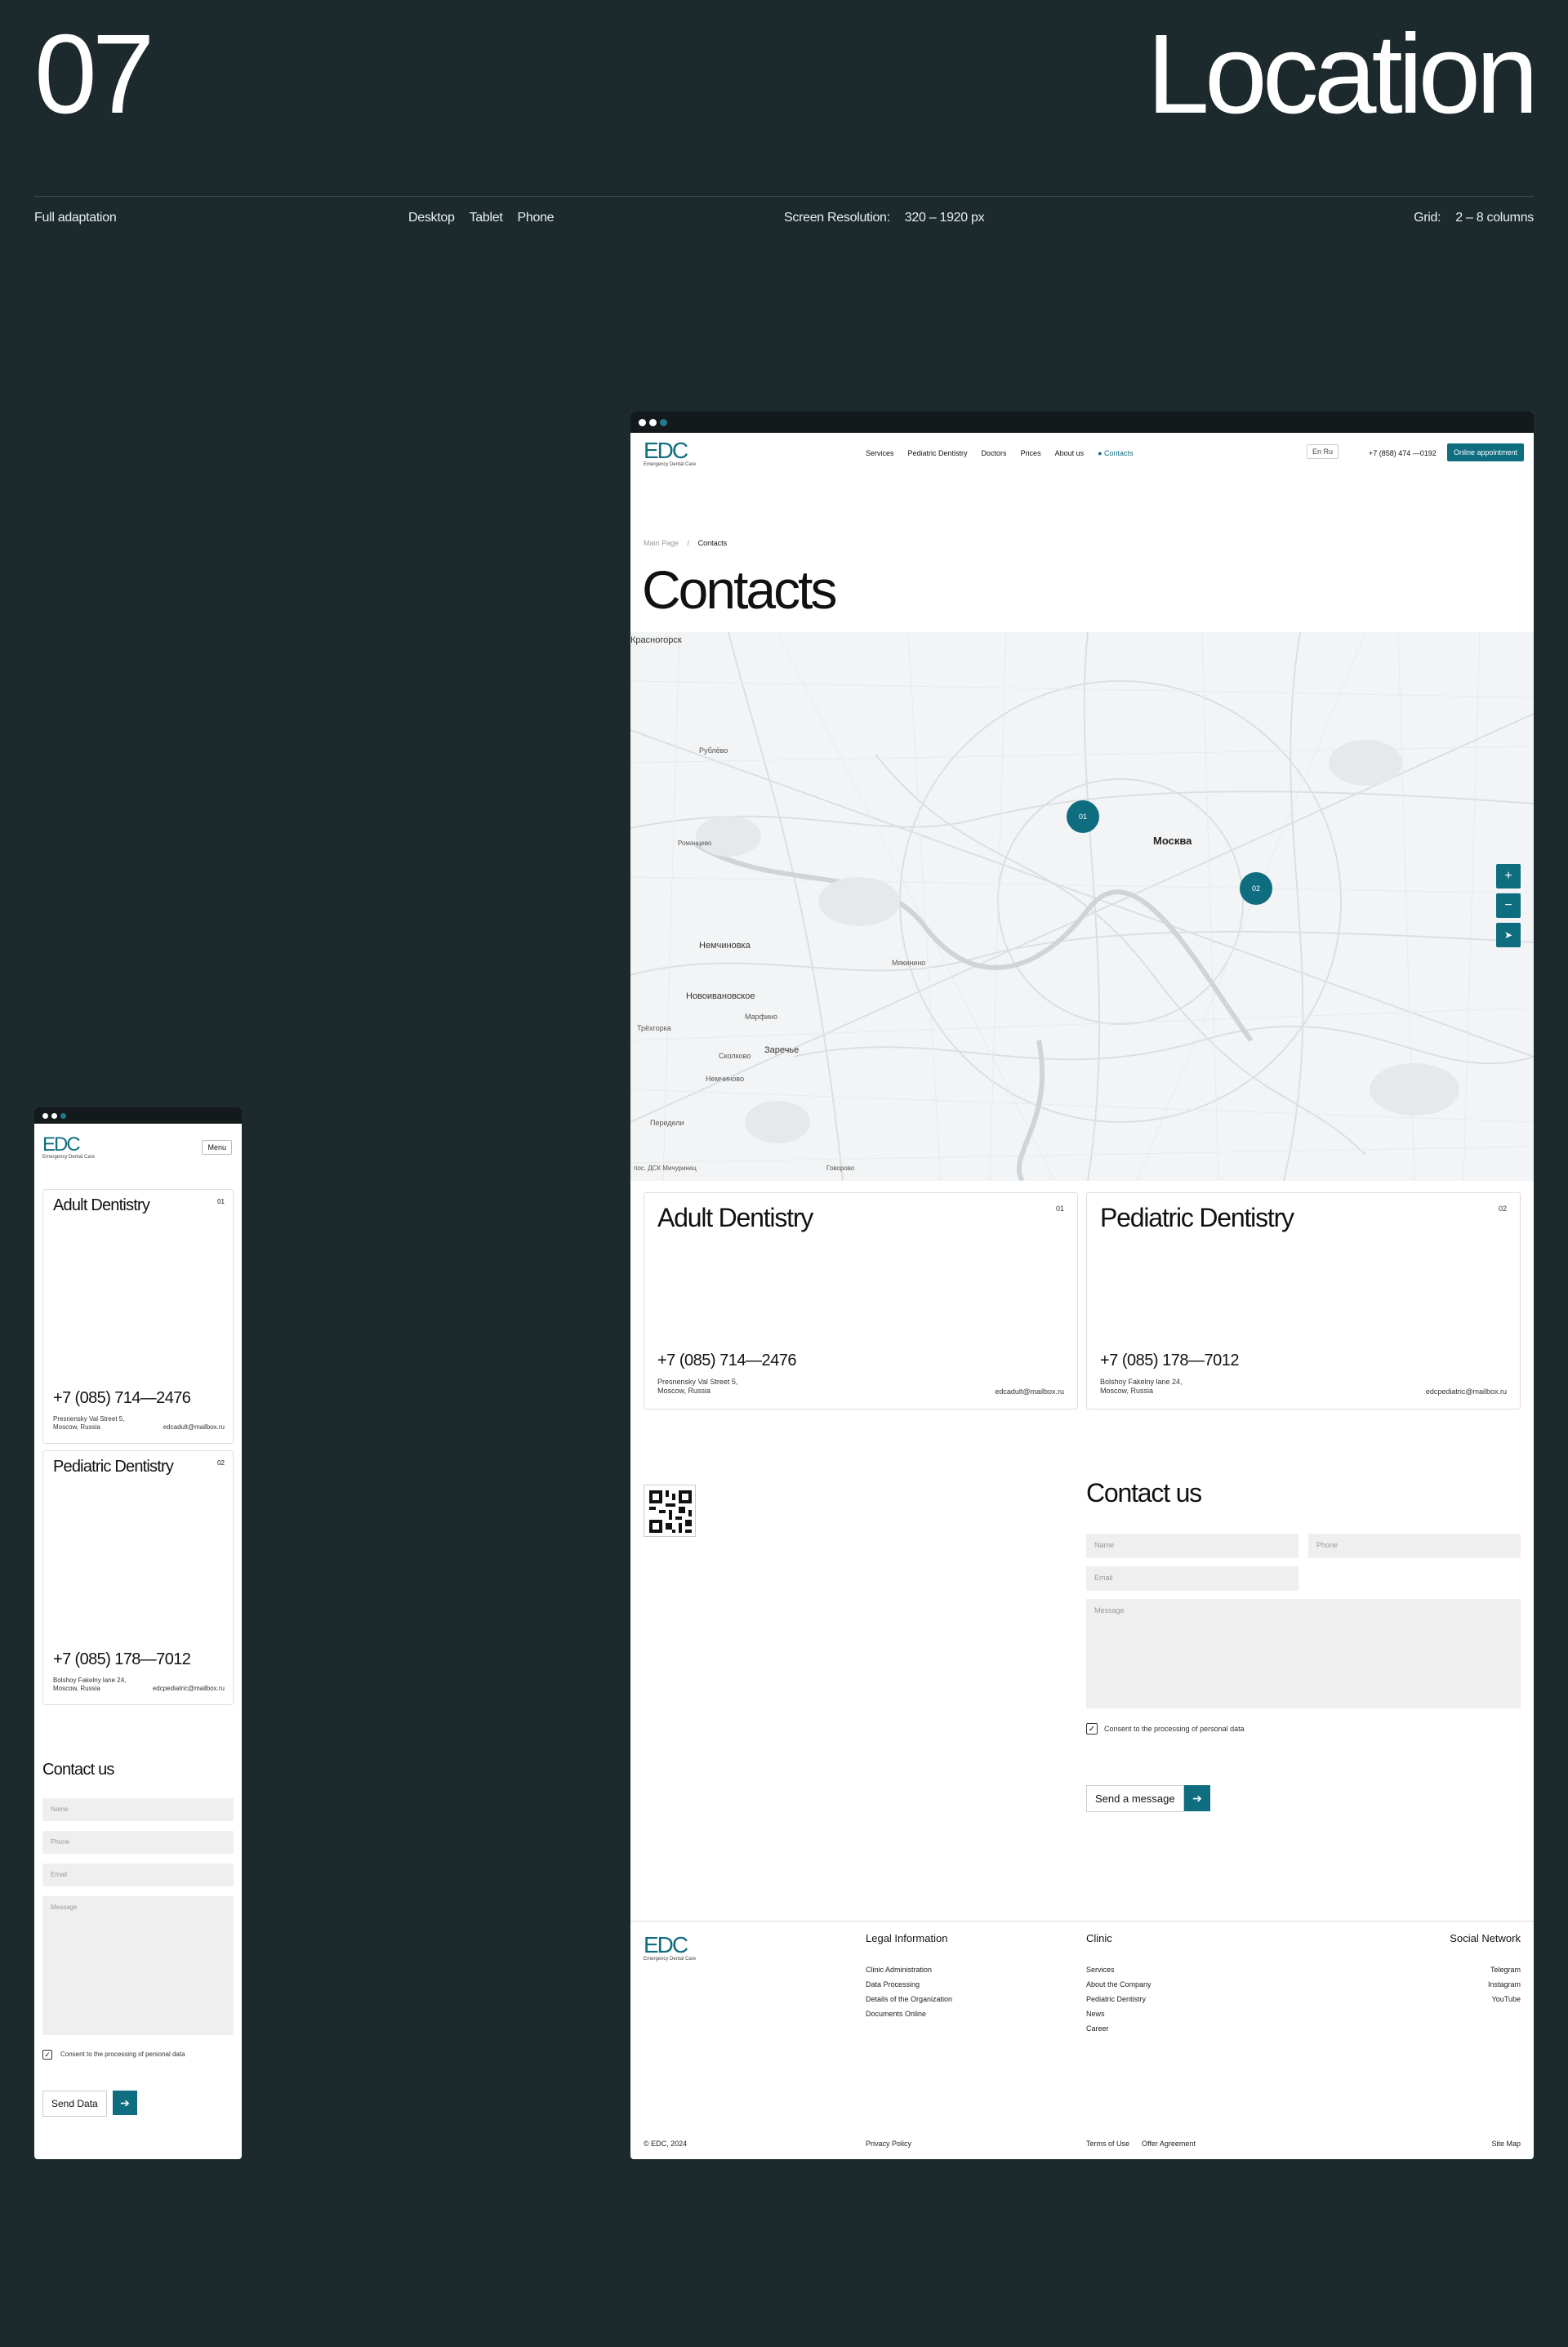  What do you see at coordinates (880, 453) in the screenshot?
I see `nav-services: Services` at bounding box center [880, 453].